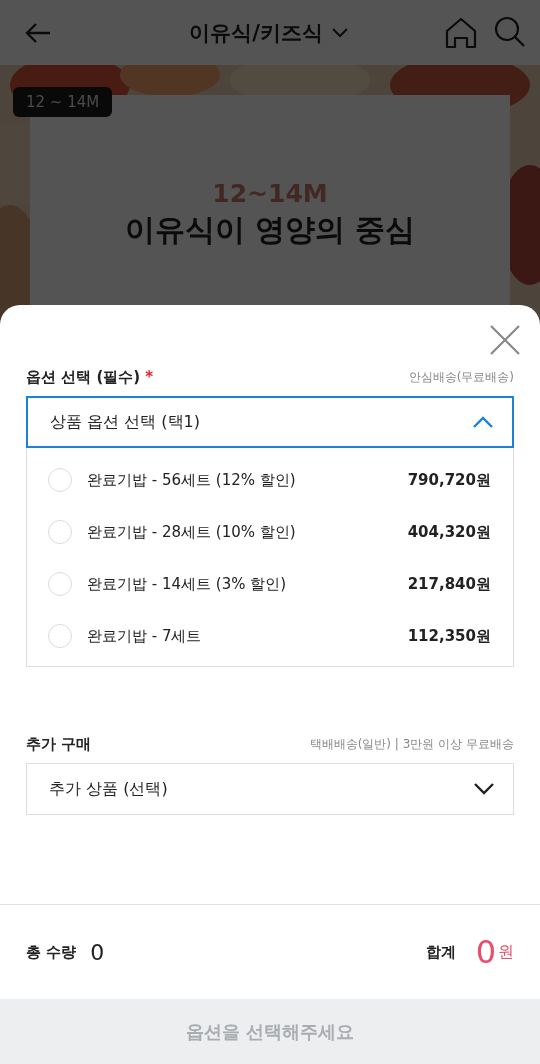 The width and height of the screenshot is (540, 1064). Describe the element at coordinates (440, 952) in the screenshot. I see `total-label: 합계` at that location.